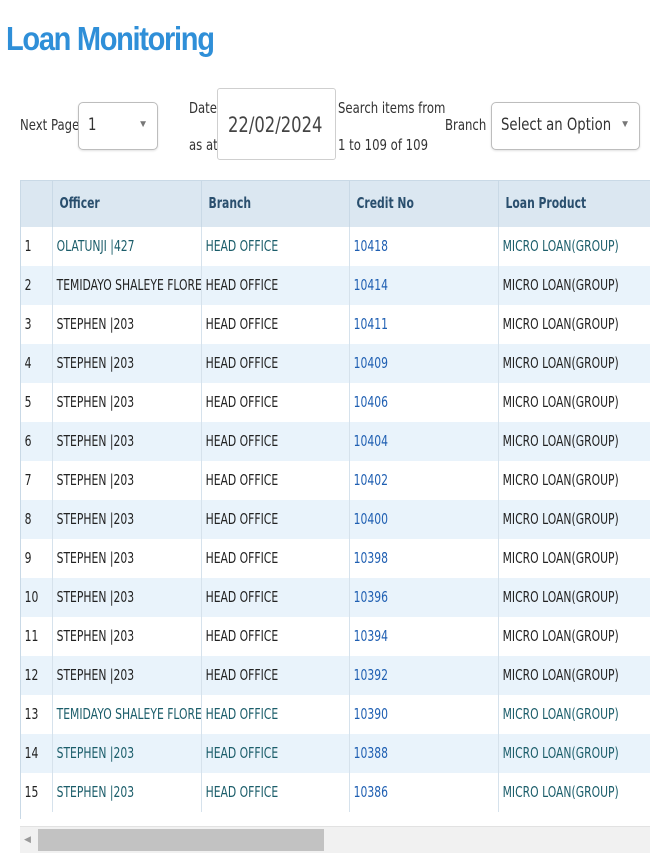  What do you see at coordinates (368, 285) in the screenshot?
I see `credit-no-link: 10414` at bounding box center [368, 285].